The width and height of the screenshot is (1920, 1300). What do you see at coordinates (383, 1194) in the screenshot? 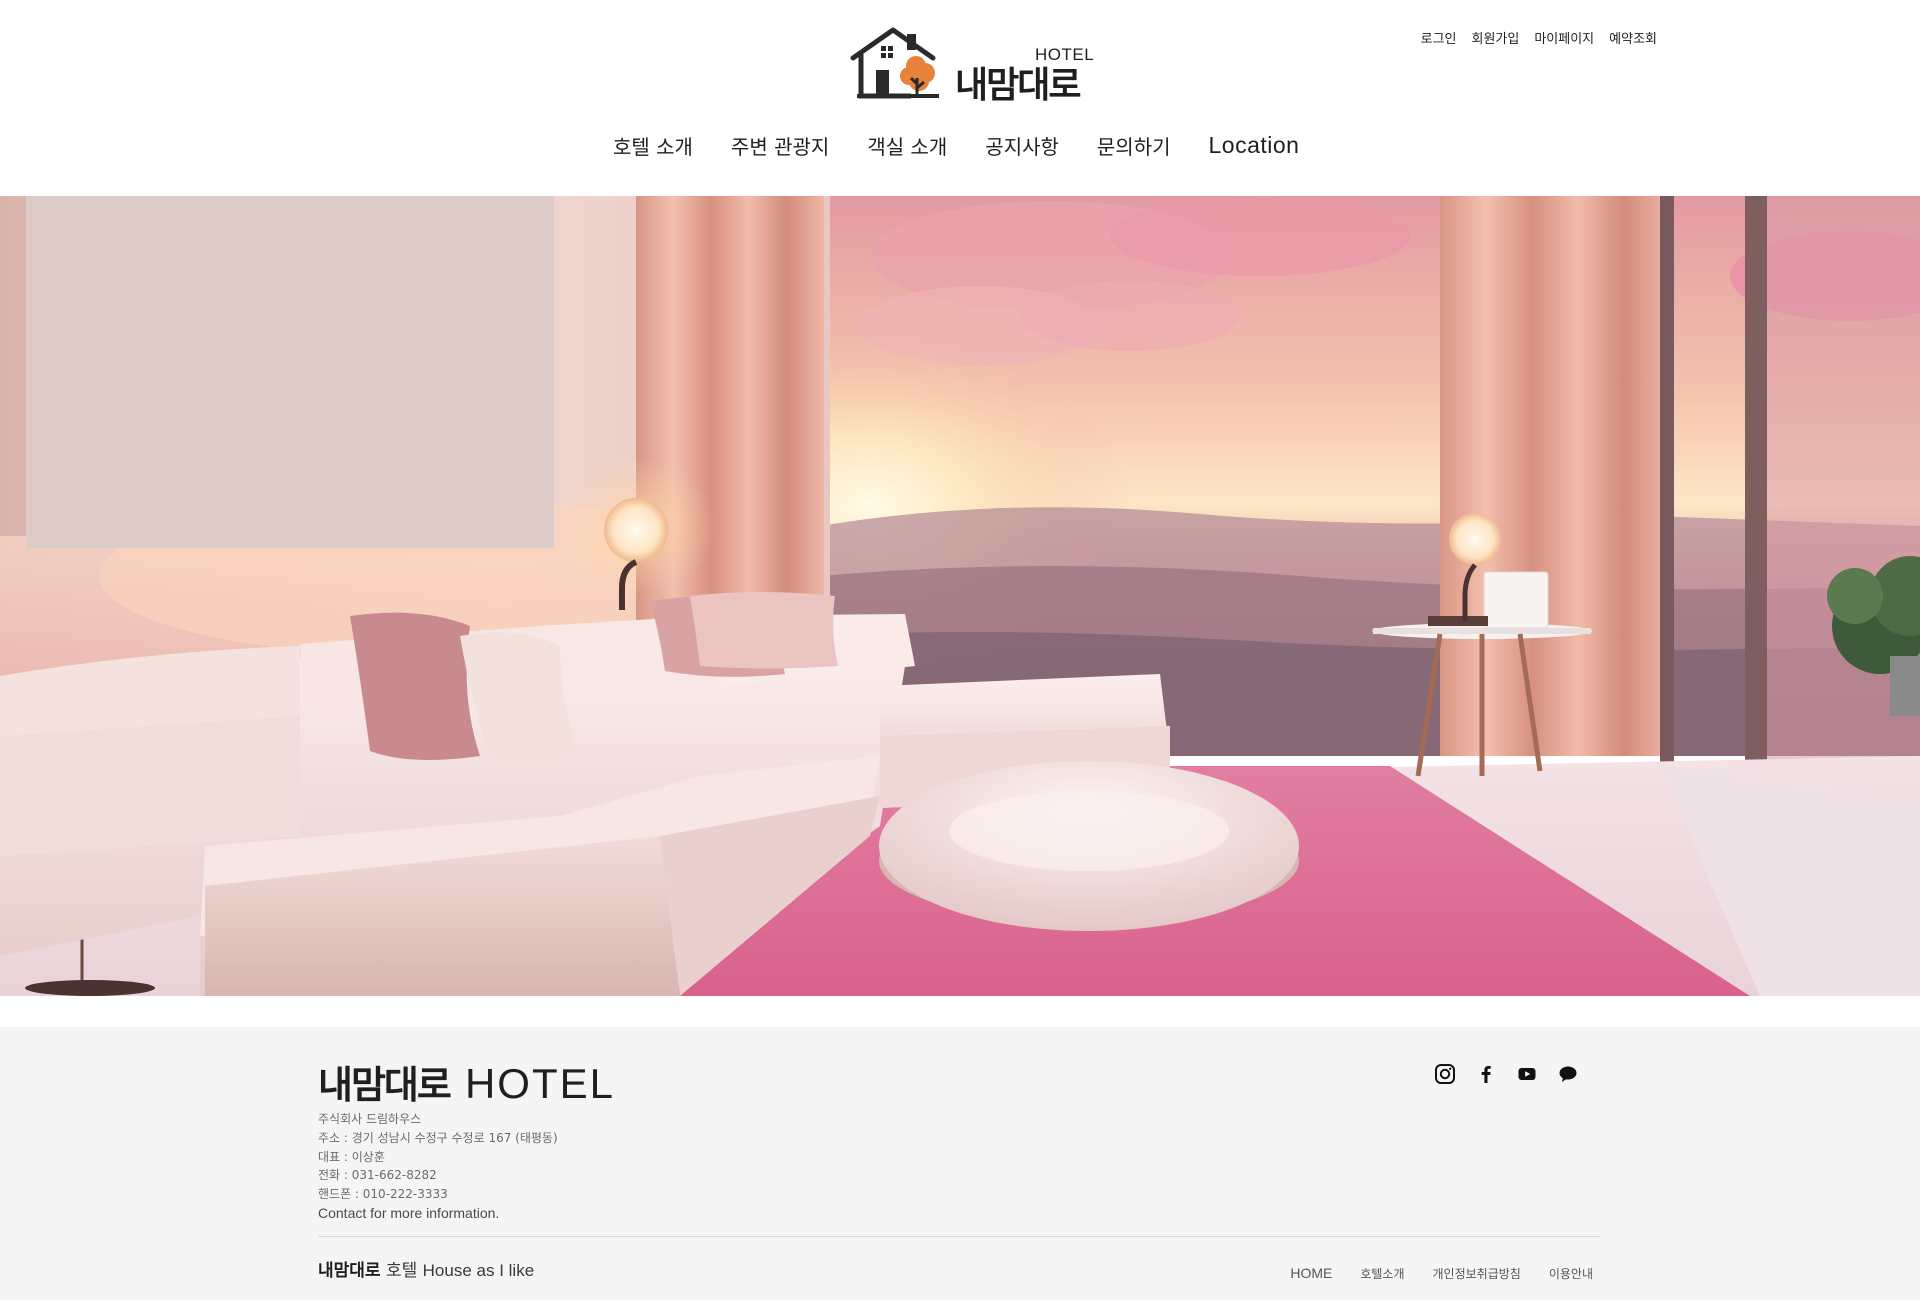
I see `company-mobile: 핸드폰 : 010-222-3333` at bounding box center [383, 1194].